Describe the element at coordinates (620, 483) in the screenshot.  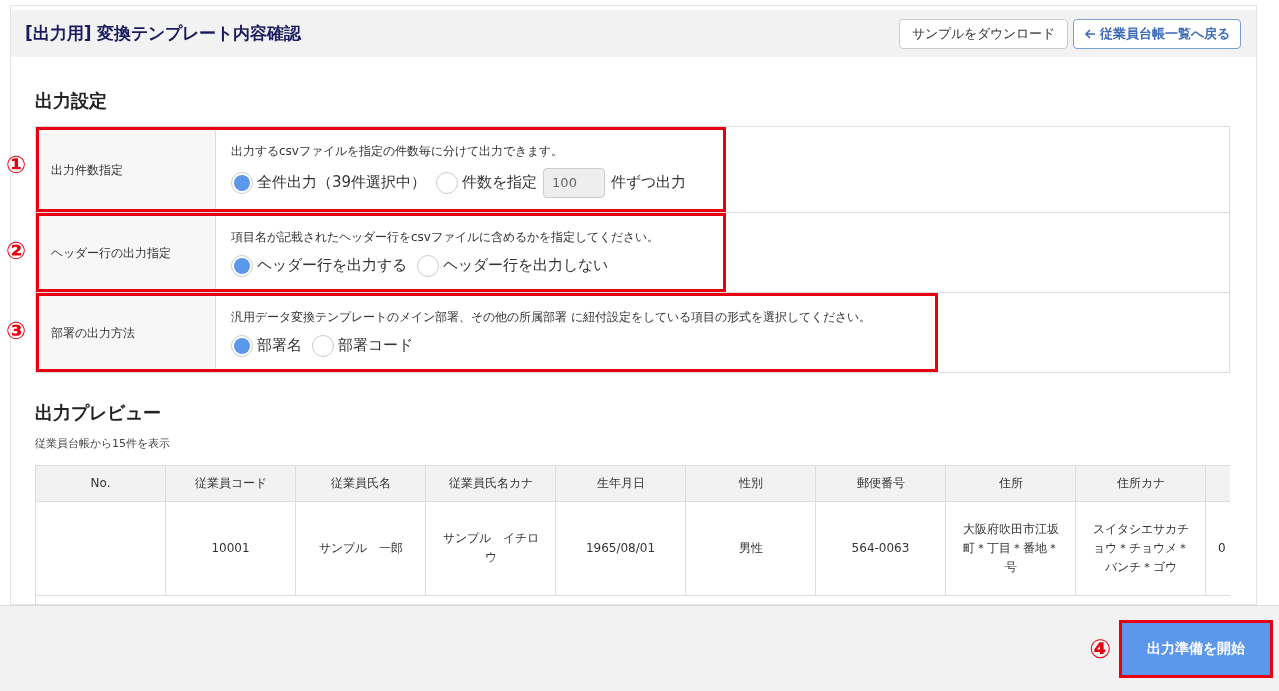
I see `column-header: 生年月日` at that location.